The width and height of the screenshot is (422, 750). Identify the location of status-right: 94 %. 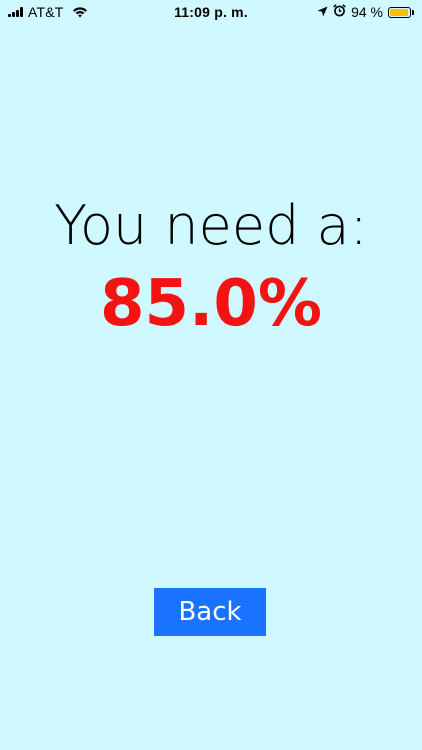
(365, 12).